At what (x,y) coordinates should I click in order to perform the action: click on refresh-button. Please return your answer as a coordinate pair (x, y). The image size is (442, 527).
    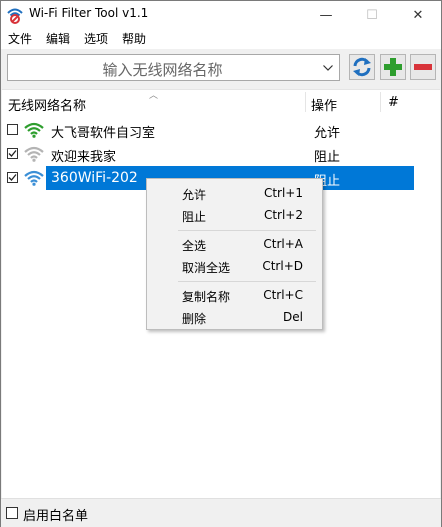
    Looking at the image, I should click on (362, 67).